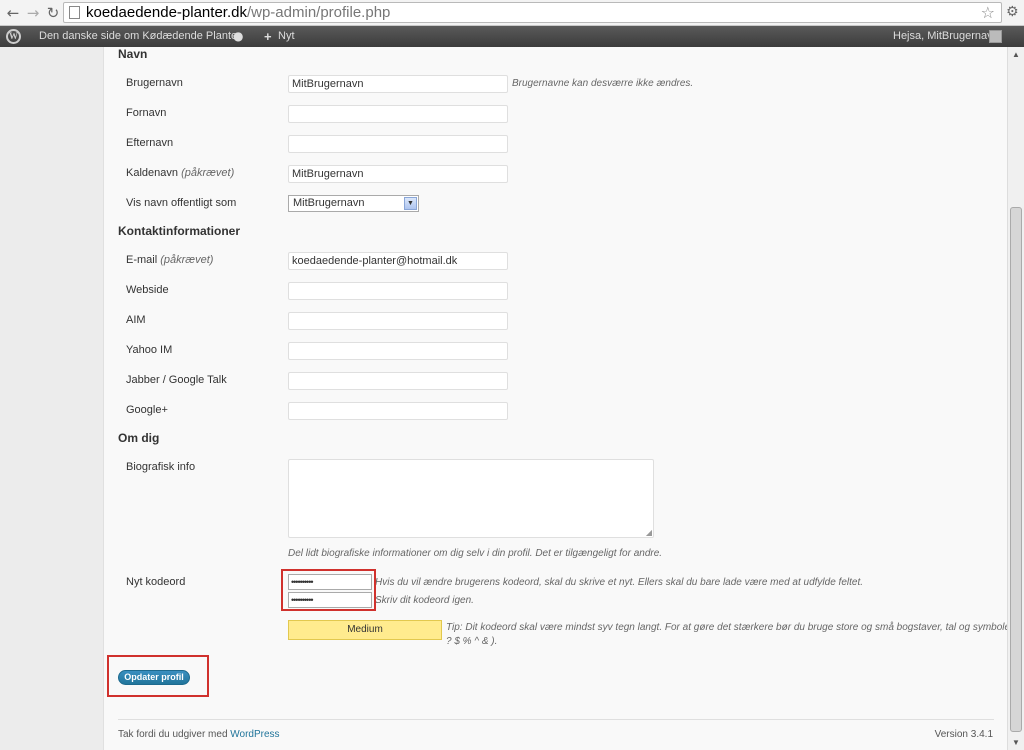  Describe the element at coordinates (410, 203) in the screenshot. I see `chevron-down-icon: ▼` at that location.